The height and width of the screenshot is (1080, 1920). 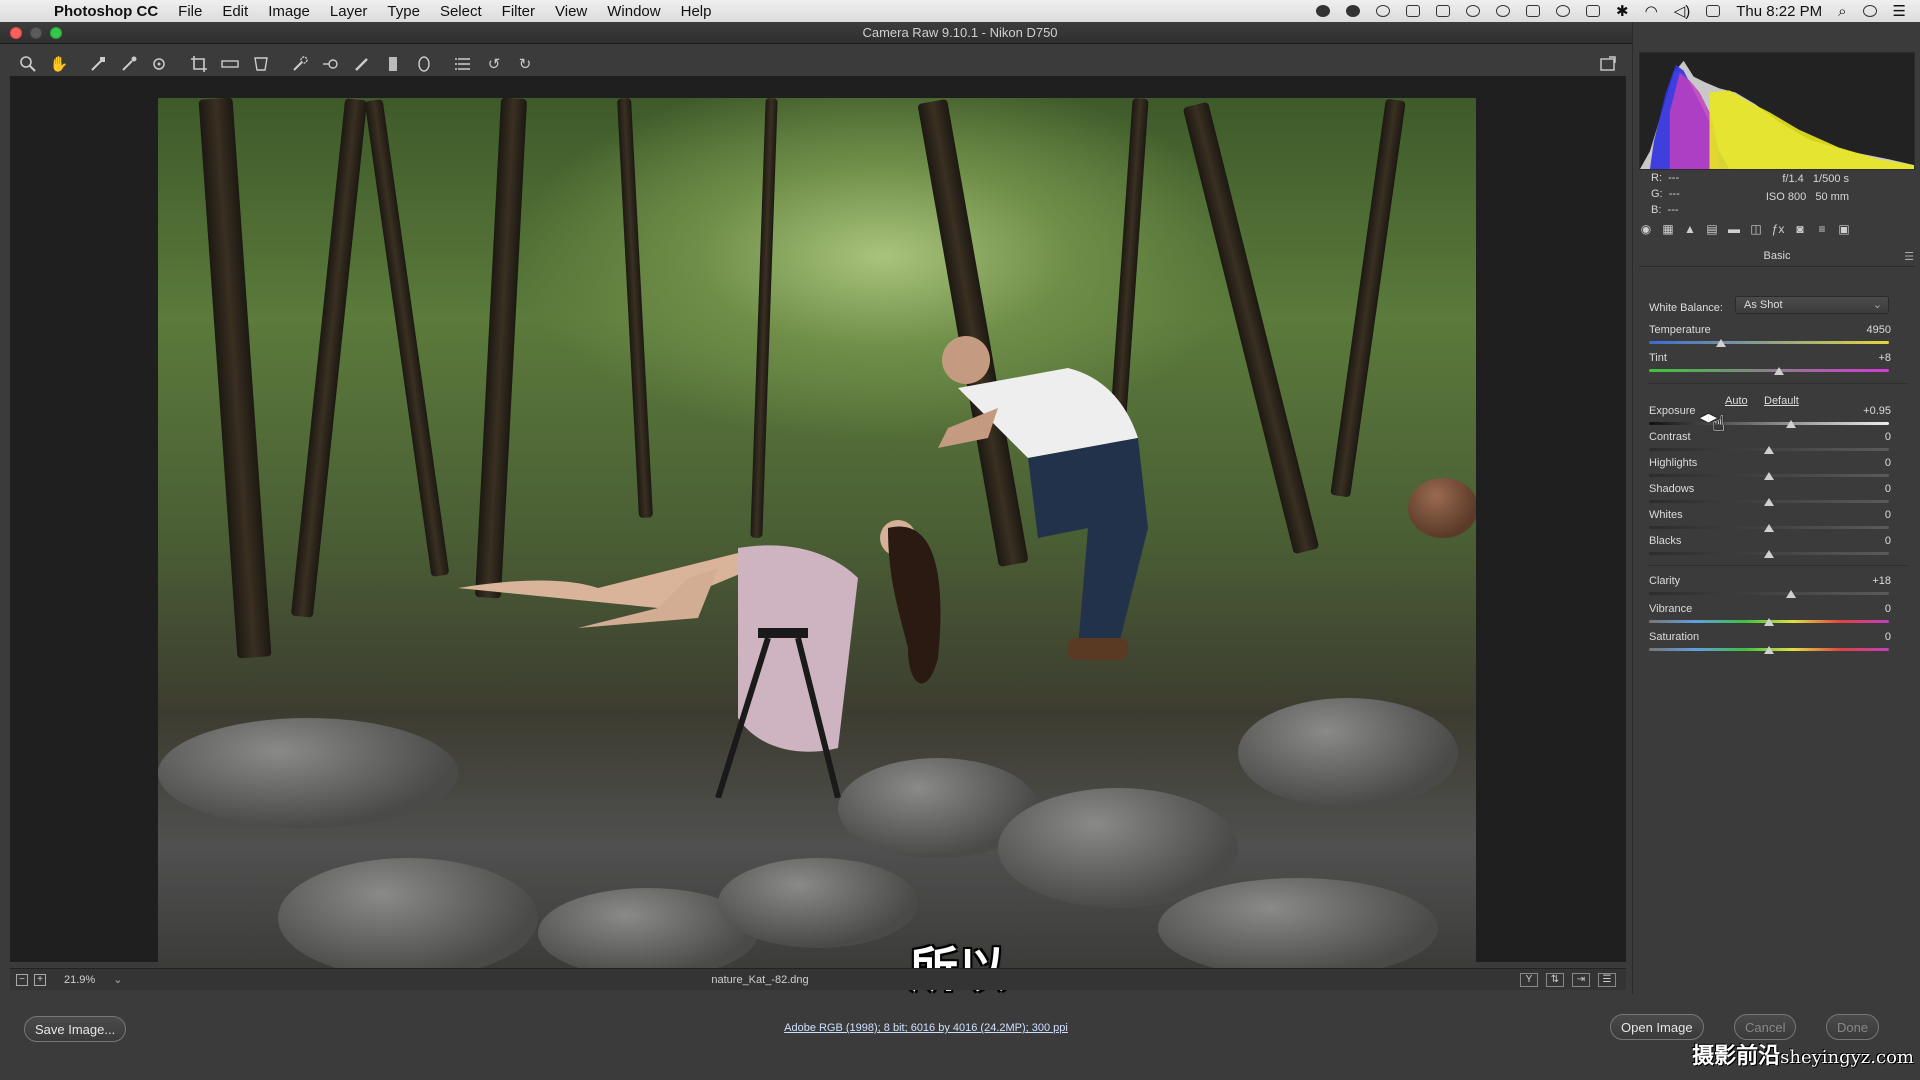 I want to click on menu-edit: Edit, so click(x=235, y=11).